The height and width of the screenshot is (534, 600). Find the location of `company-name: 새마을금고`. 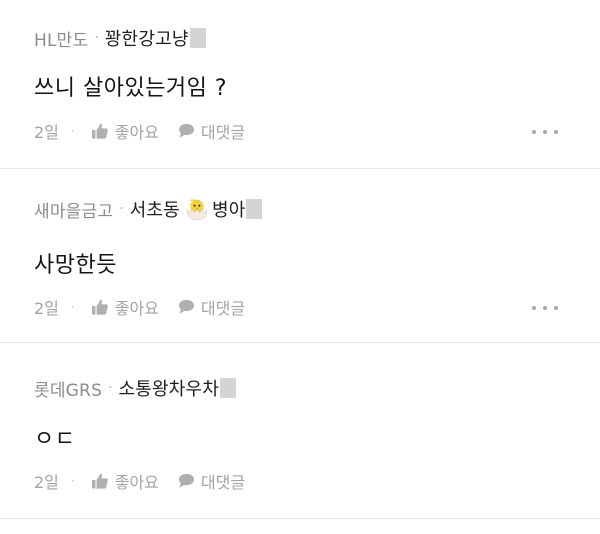

company-name: 새마을금고 is located at coordinates (73, 209).